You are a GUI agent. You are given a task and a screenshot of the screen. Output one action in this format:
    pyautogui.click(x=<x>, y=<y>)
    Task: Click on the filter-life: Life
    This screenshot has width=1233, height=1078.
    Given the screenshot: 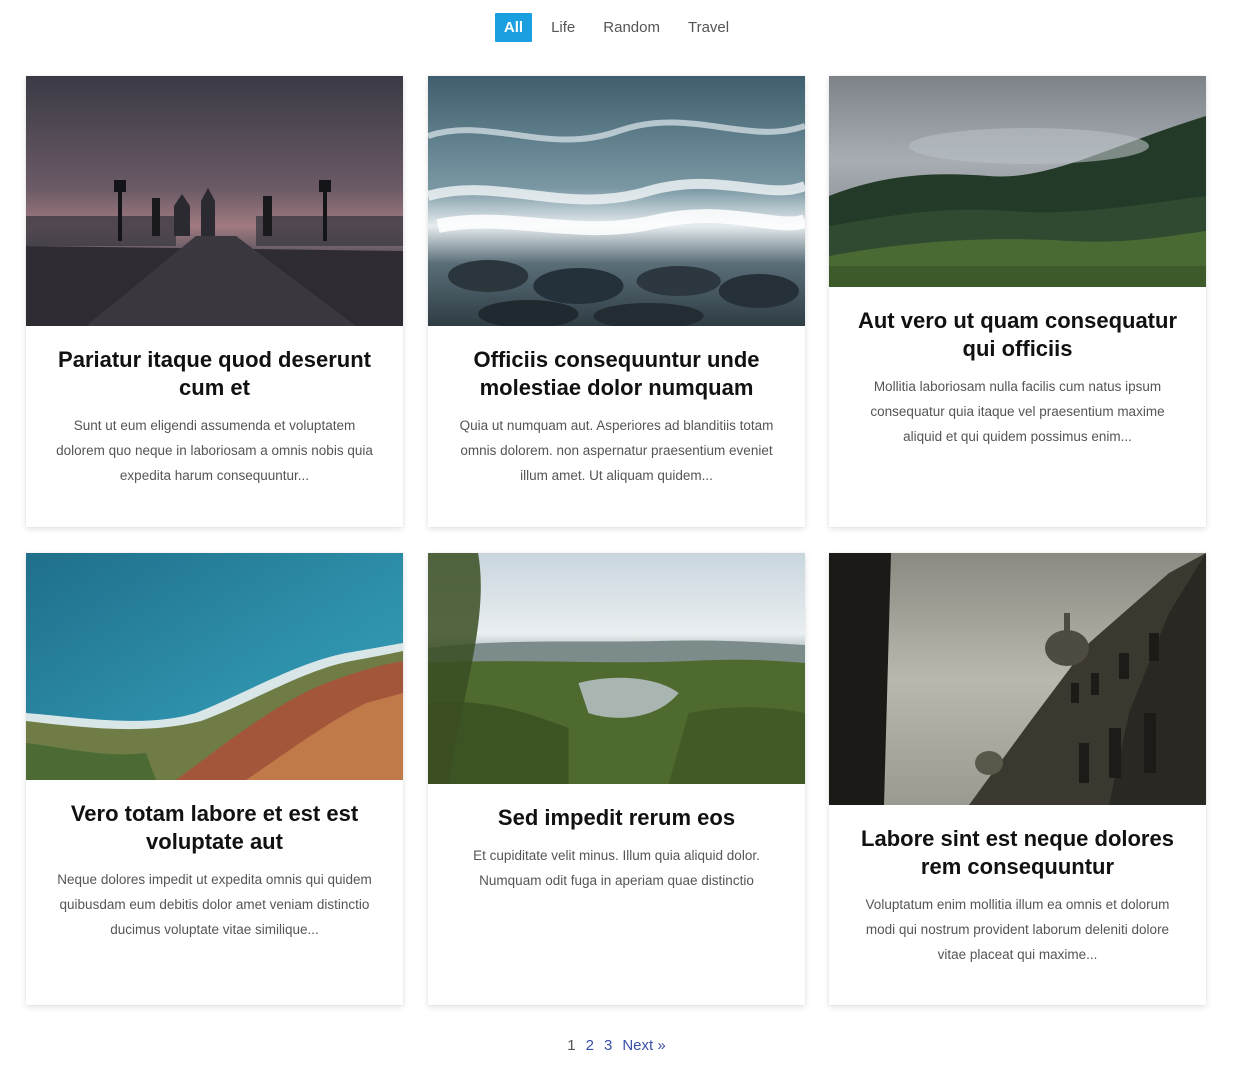 What is the action you would take?
    pyautogui.click(x=563, y=27)
    